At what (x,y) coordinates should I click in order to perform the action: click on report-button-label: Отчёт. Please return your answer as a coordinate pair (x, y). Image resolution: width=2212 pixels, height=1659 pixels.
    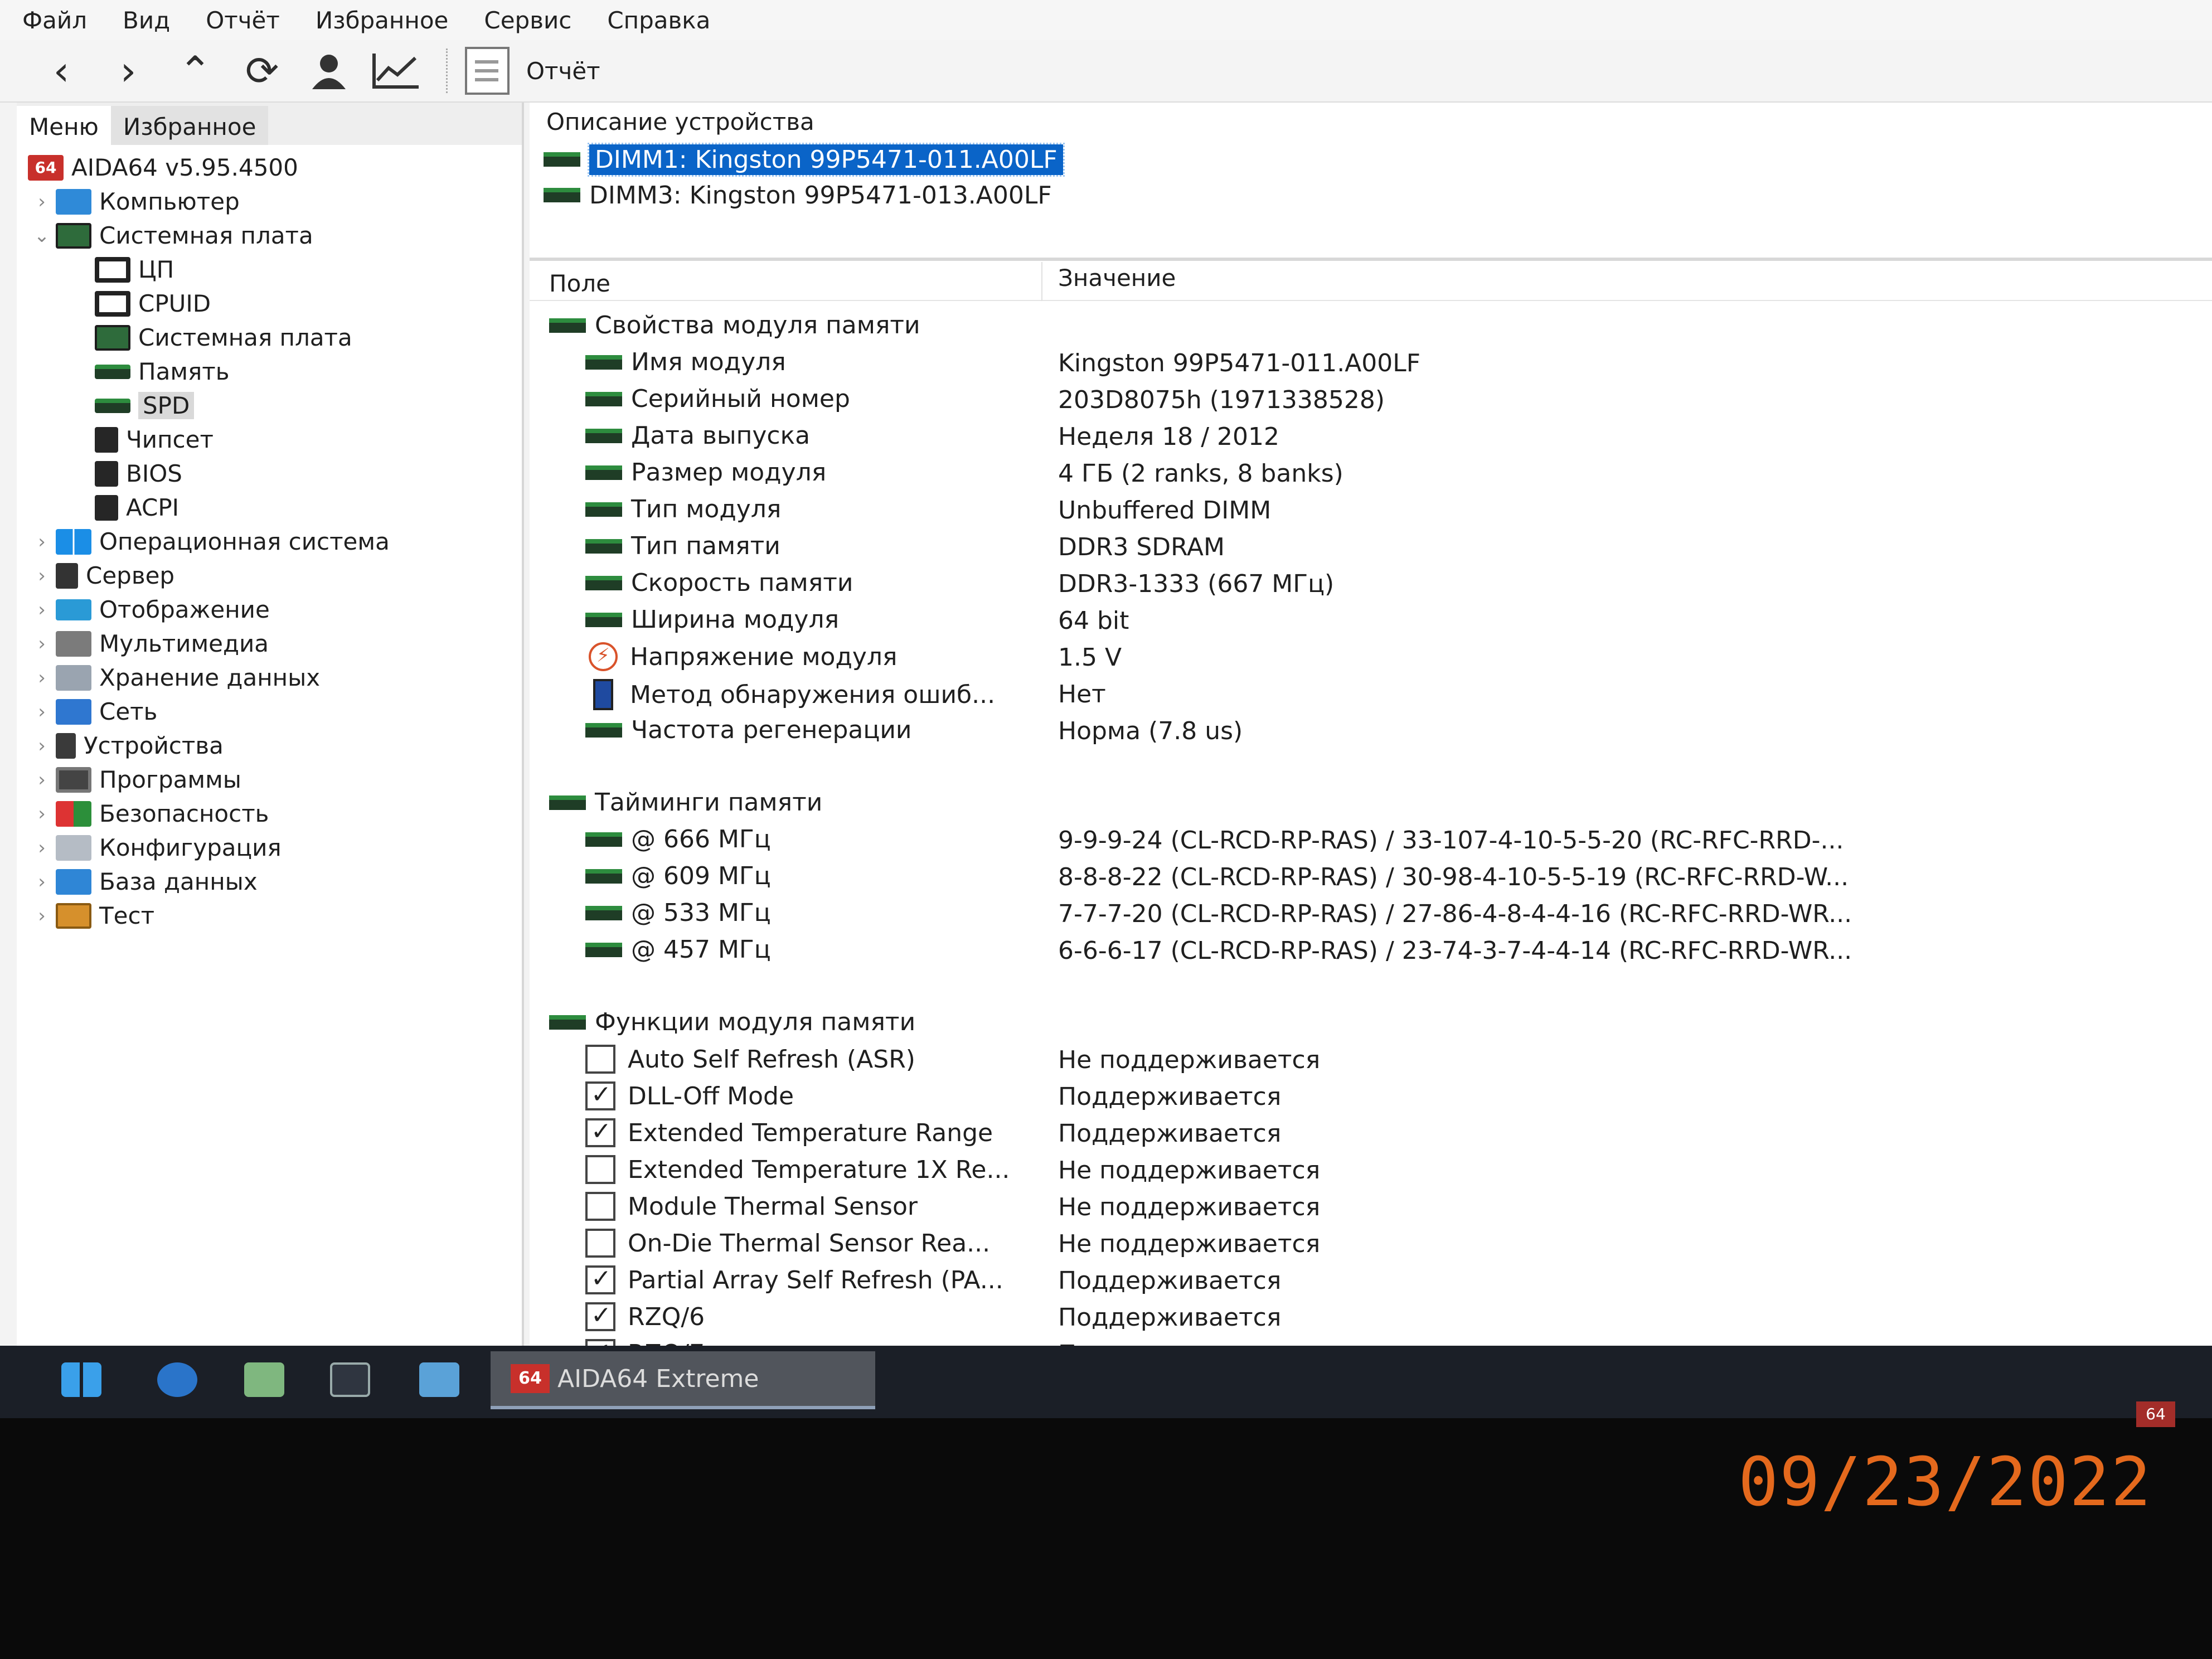
    Looking at the image, I should click on (563, 71).